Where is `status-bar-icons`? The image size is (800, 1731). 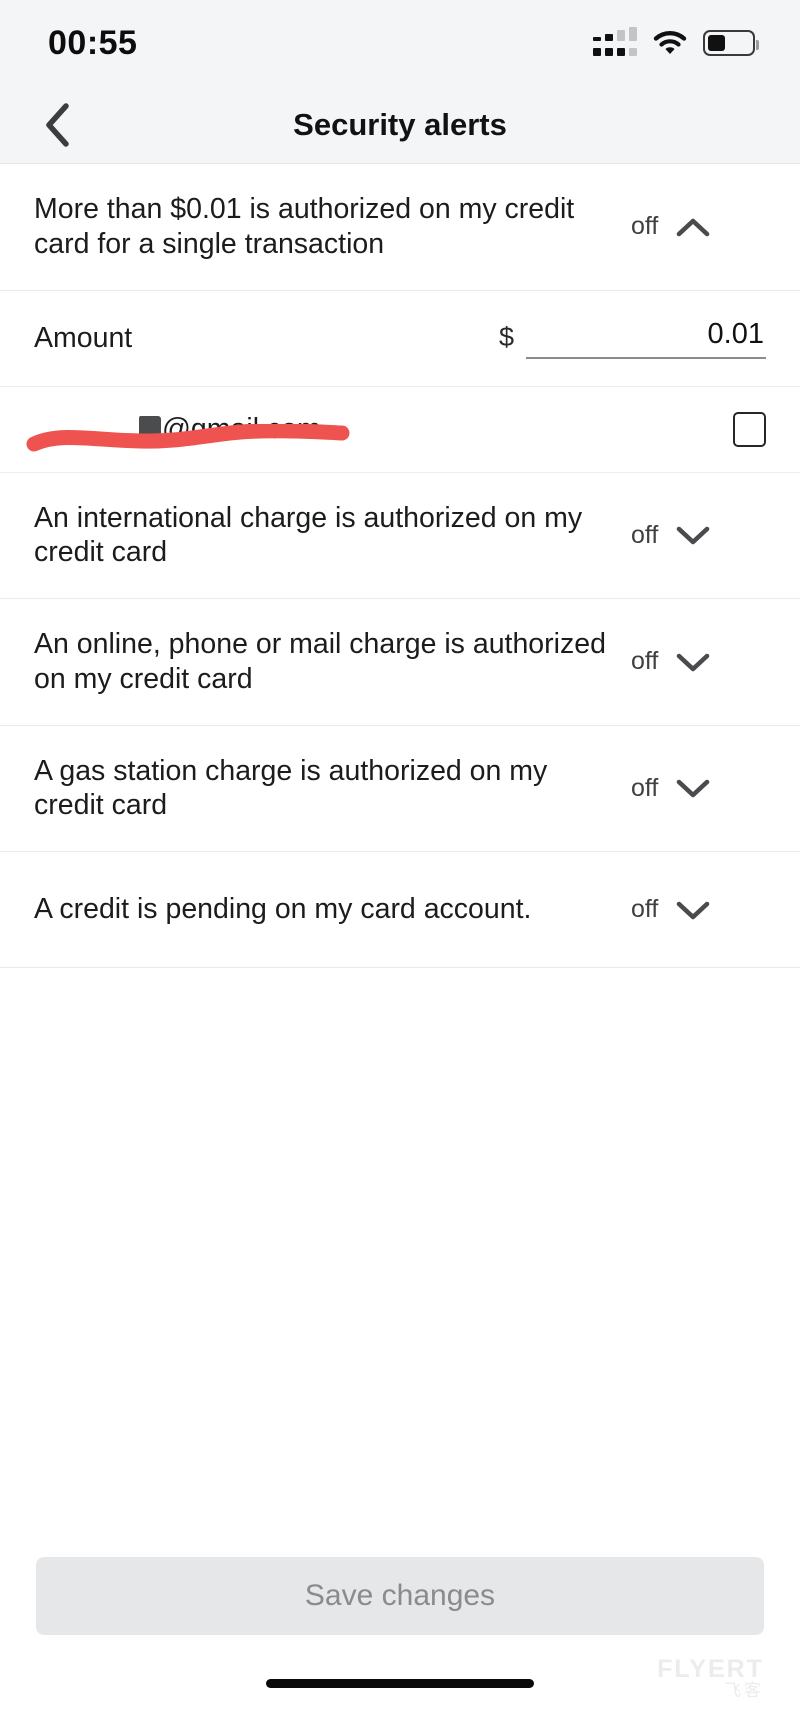
status-bar-icons is located at coordinates (676, 41).